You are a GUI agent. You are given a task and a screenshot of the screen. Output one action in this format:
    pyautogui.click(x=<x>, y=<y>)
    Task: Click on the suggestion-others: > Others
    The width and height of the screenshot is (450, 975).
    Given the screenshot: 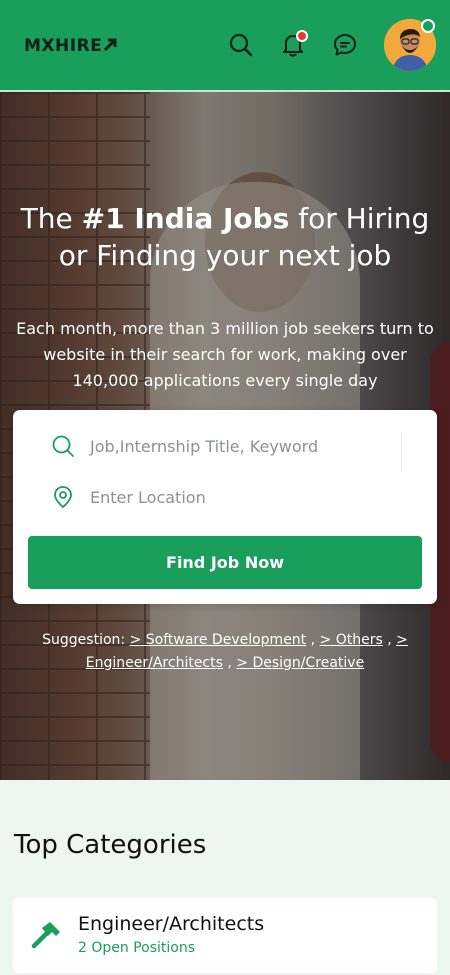 What is the action you would take?
    pyautogui.click(x=351, y=640)
    